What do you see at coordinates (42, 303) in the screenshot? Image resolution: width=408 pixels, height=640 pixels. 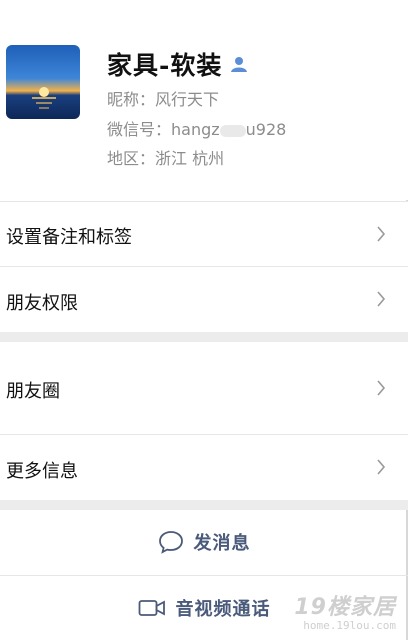 I see `menu-item-label: 朋友权限` at bounding box center [42, 303].